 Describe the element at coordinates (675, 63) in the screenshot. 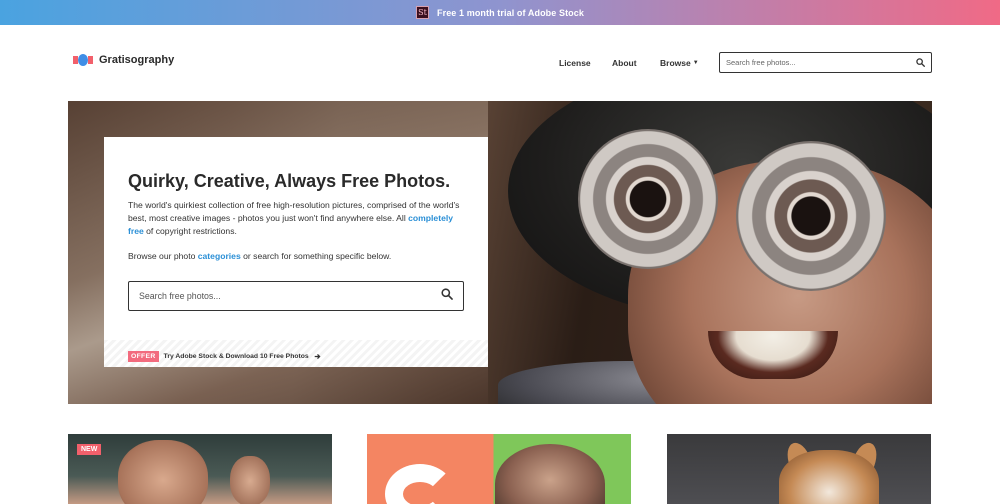

I see `nav-browse-label: Browse` at that location.